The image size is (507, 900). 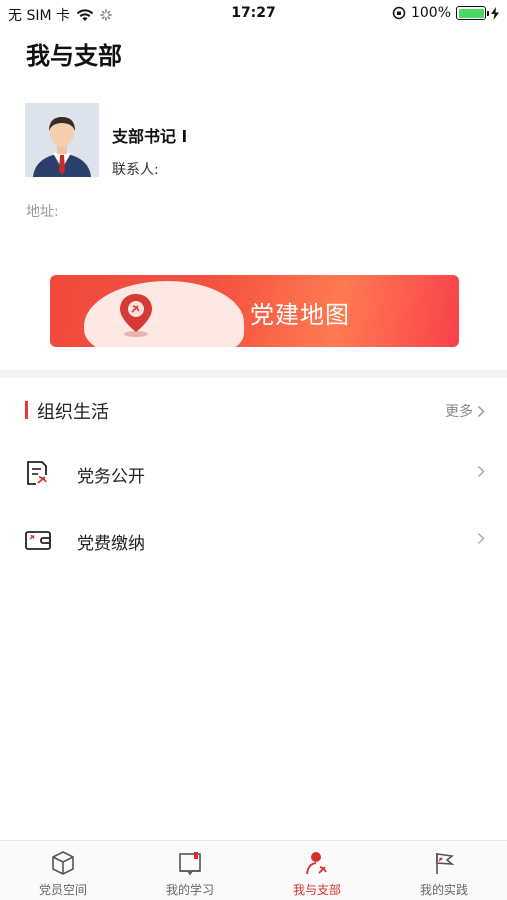 I want to click on branch-profile: 支部书记 l 联系人:, so click(x=255, y=143).